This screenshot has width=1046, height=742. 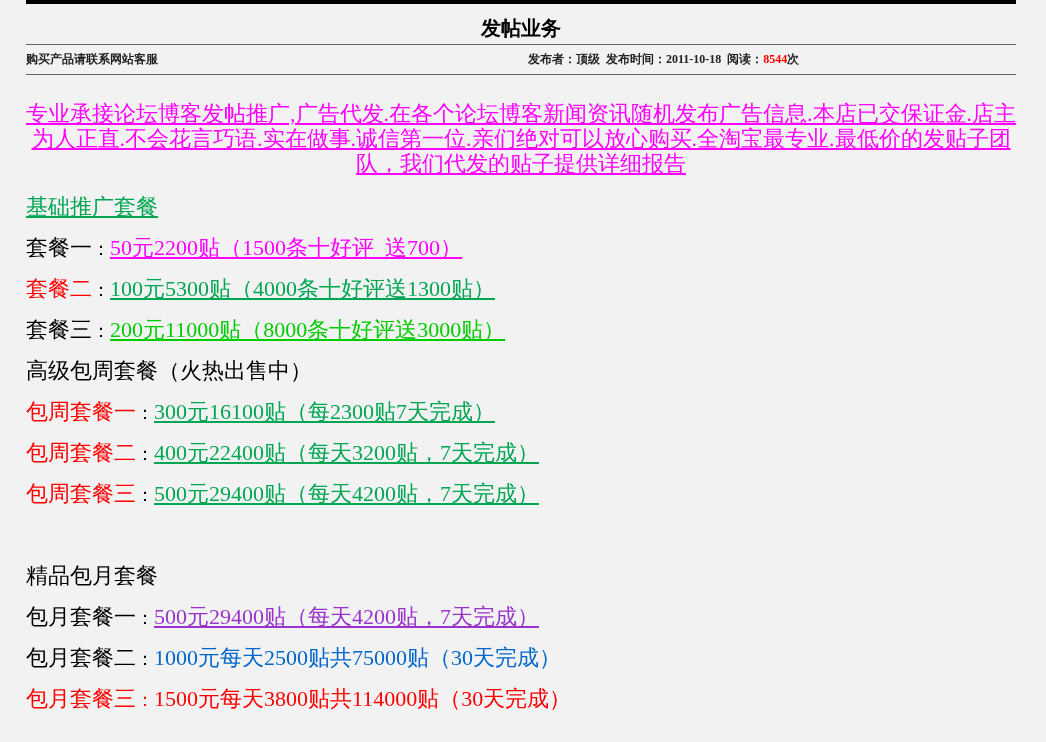 I want to click on plan-link: 400元22400贴（每天3200贴，7天完成）, so click(x=346, y=452).